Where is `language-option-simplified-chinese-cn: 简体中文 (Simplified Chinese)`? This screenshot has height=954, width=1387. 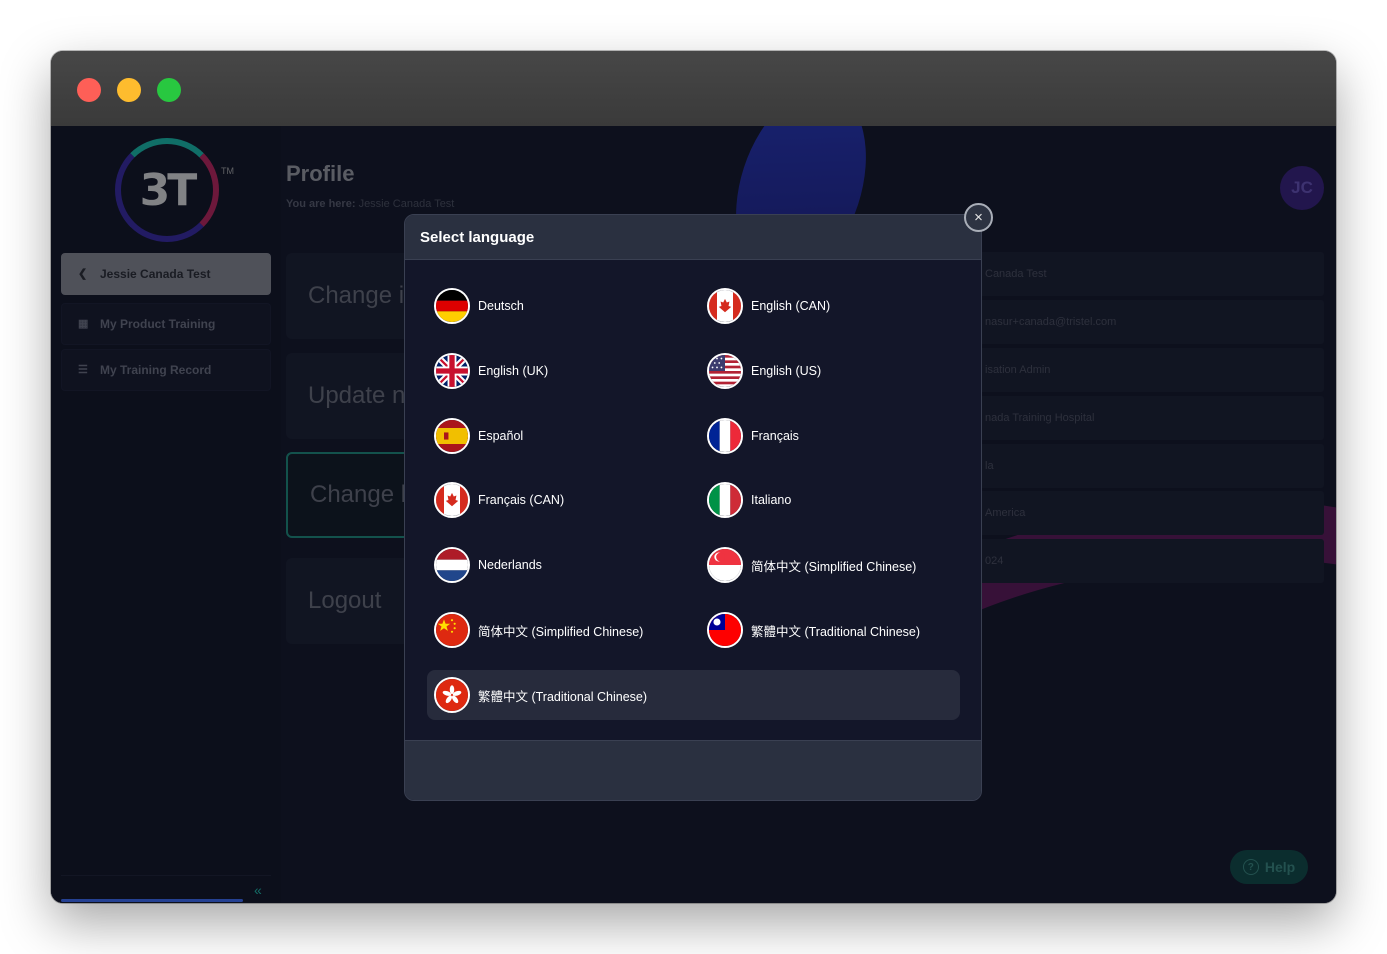
language-option-simplified-chinese-cn: 简体中文 (Simplified Chinese) is located at coordinates (562, 630).